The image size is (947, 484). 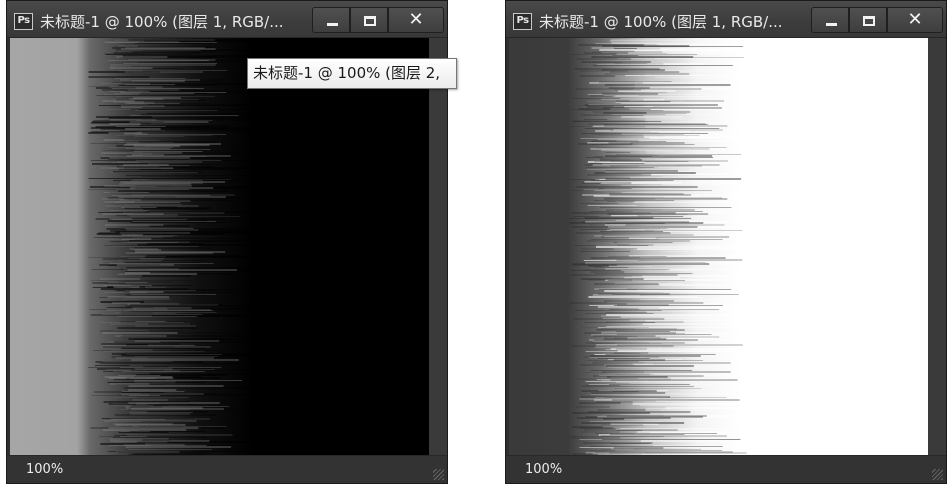 I want to click on document-title-tooltip: 未标题-1 @ 100% (图层 2,, so click(x=352, y=73).